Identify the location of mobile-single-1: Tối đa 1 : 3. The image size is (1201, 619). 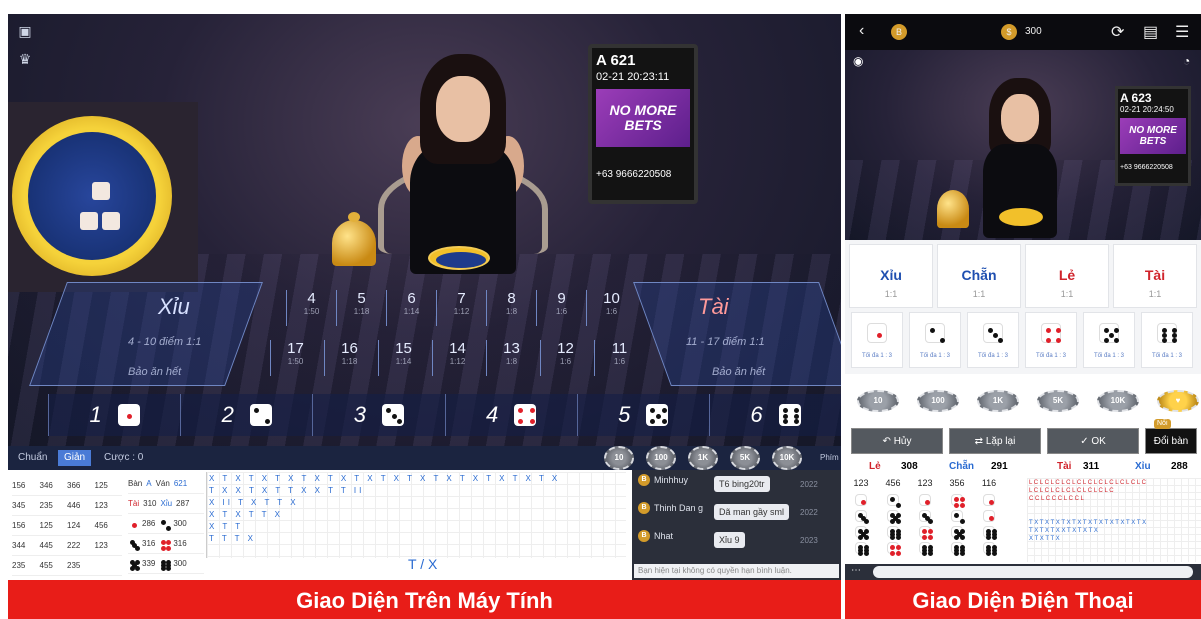
(877, 340).